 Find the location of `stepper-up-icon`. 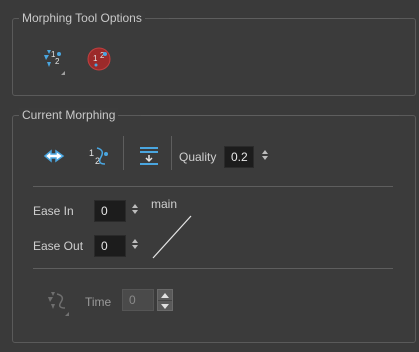

stepper-up-icon is located at coordinates (165, 295).